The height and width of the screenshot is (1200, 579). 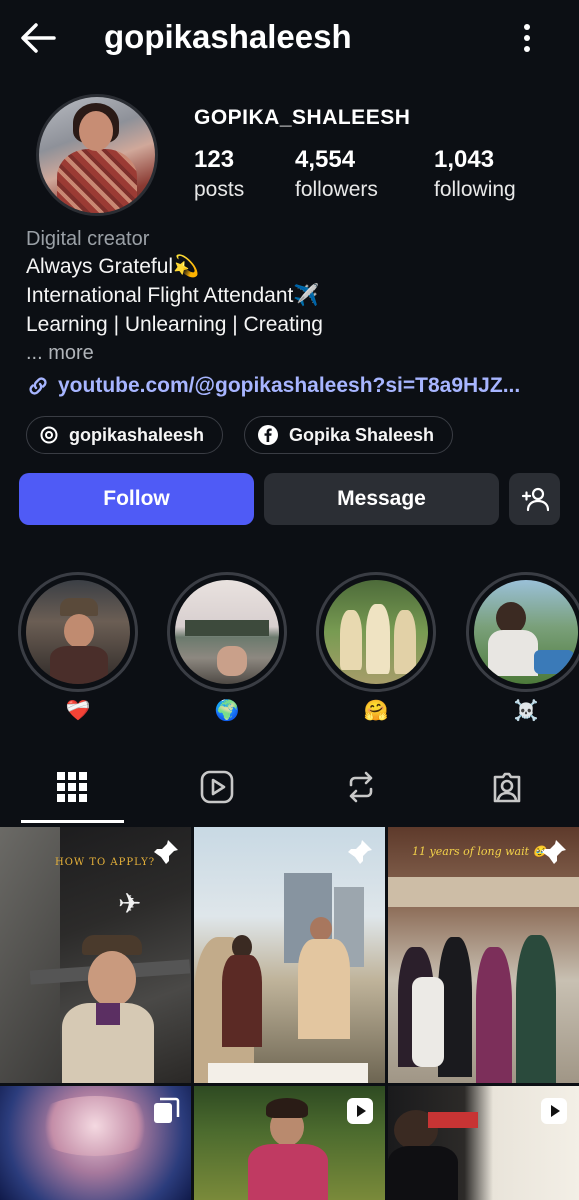 I want to click on avatar-image, so click(x=97, y=155).